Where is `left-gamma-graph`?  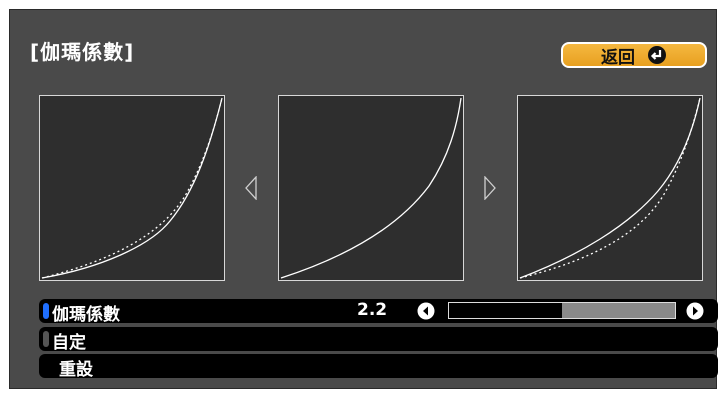
left-gamma-graph is located at coordinates (132, 188).